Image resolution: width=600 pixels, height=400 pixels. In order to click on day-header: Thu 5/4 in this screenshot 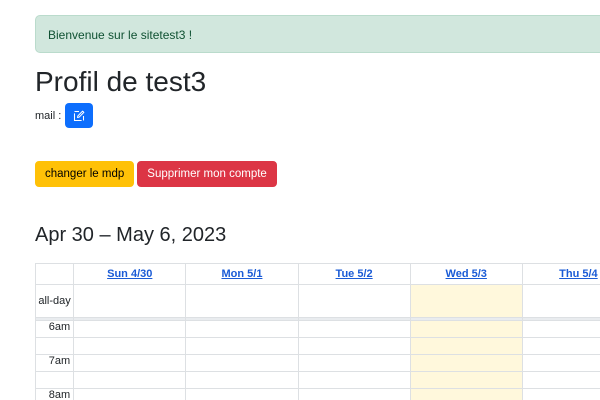, I will do `click(560, 274)`.